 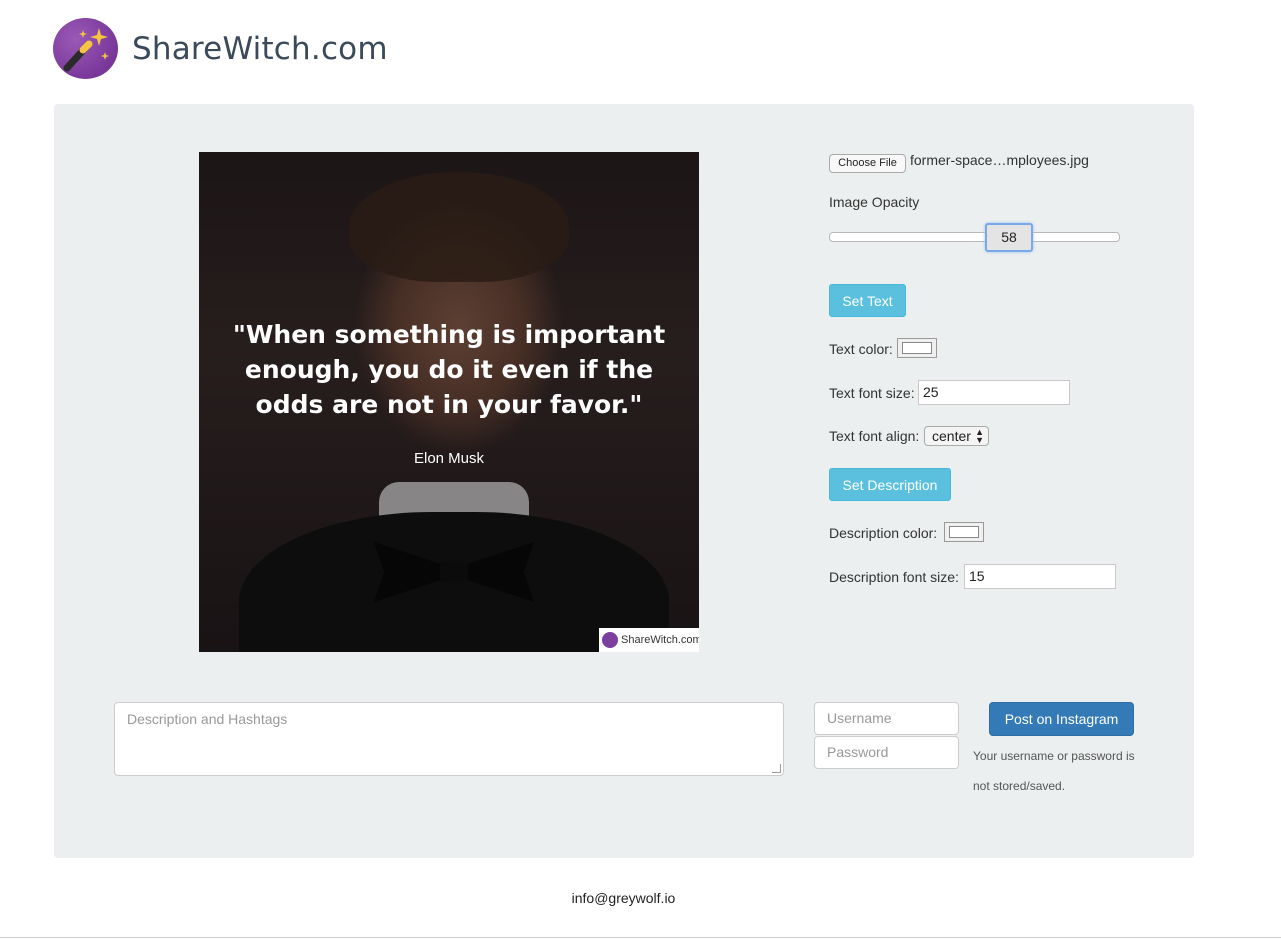 What do you see at coordinates (85, 48) in the screenshot?
I see `magic-wand-icon` at bounding box center [85, 48].